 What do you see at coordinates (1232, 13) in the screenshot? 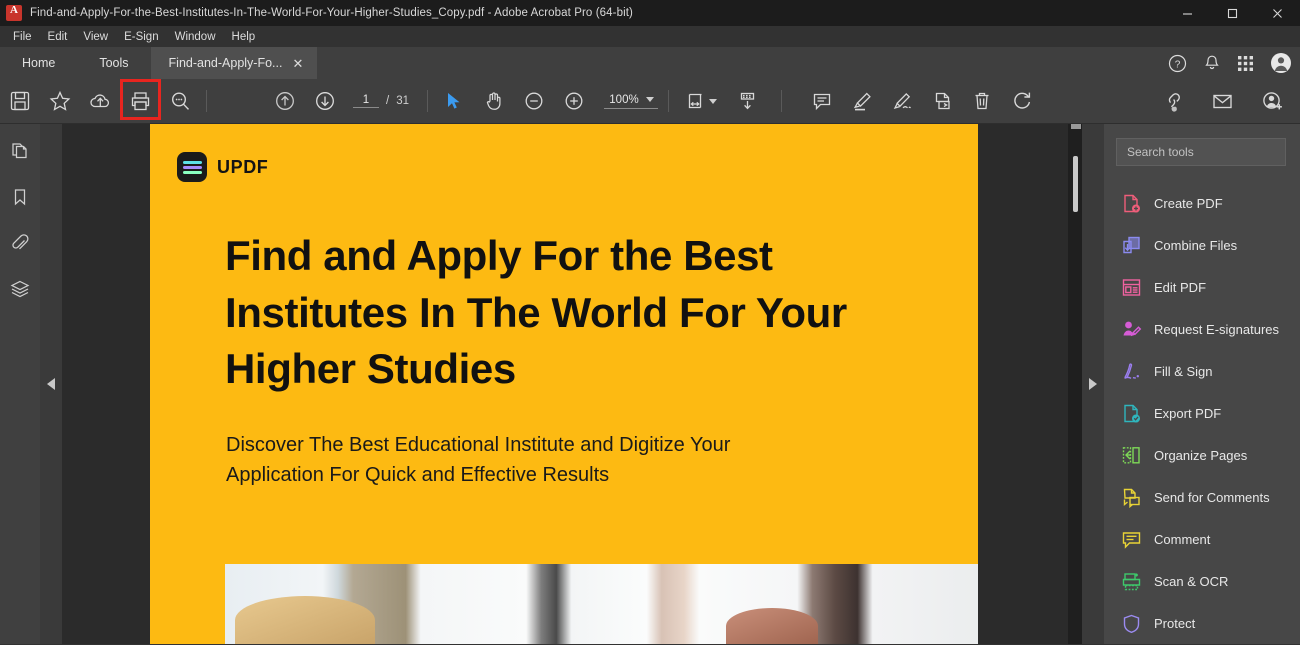
I see `maximize-button` at bounding box center [1232, 13].